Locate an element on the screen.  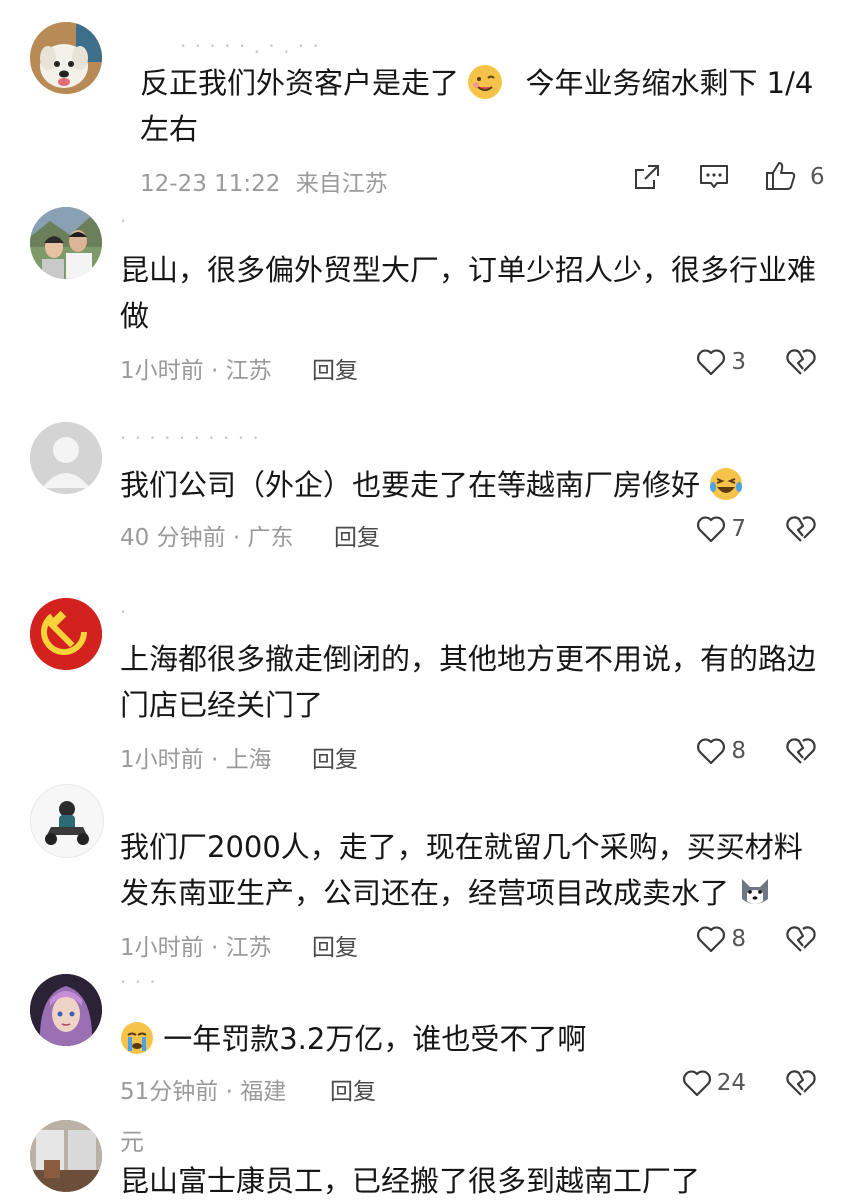
username: 元 is located at coordinates (132, 1139).